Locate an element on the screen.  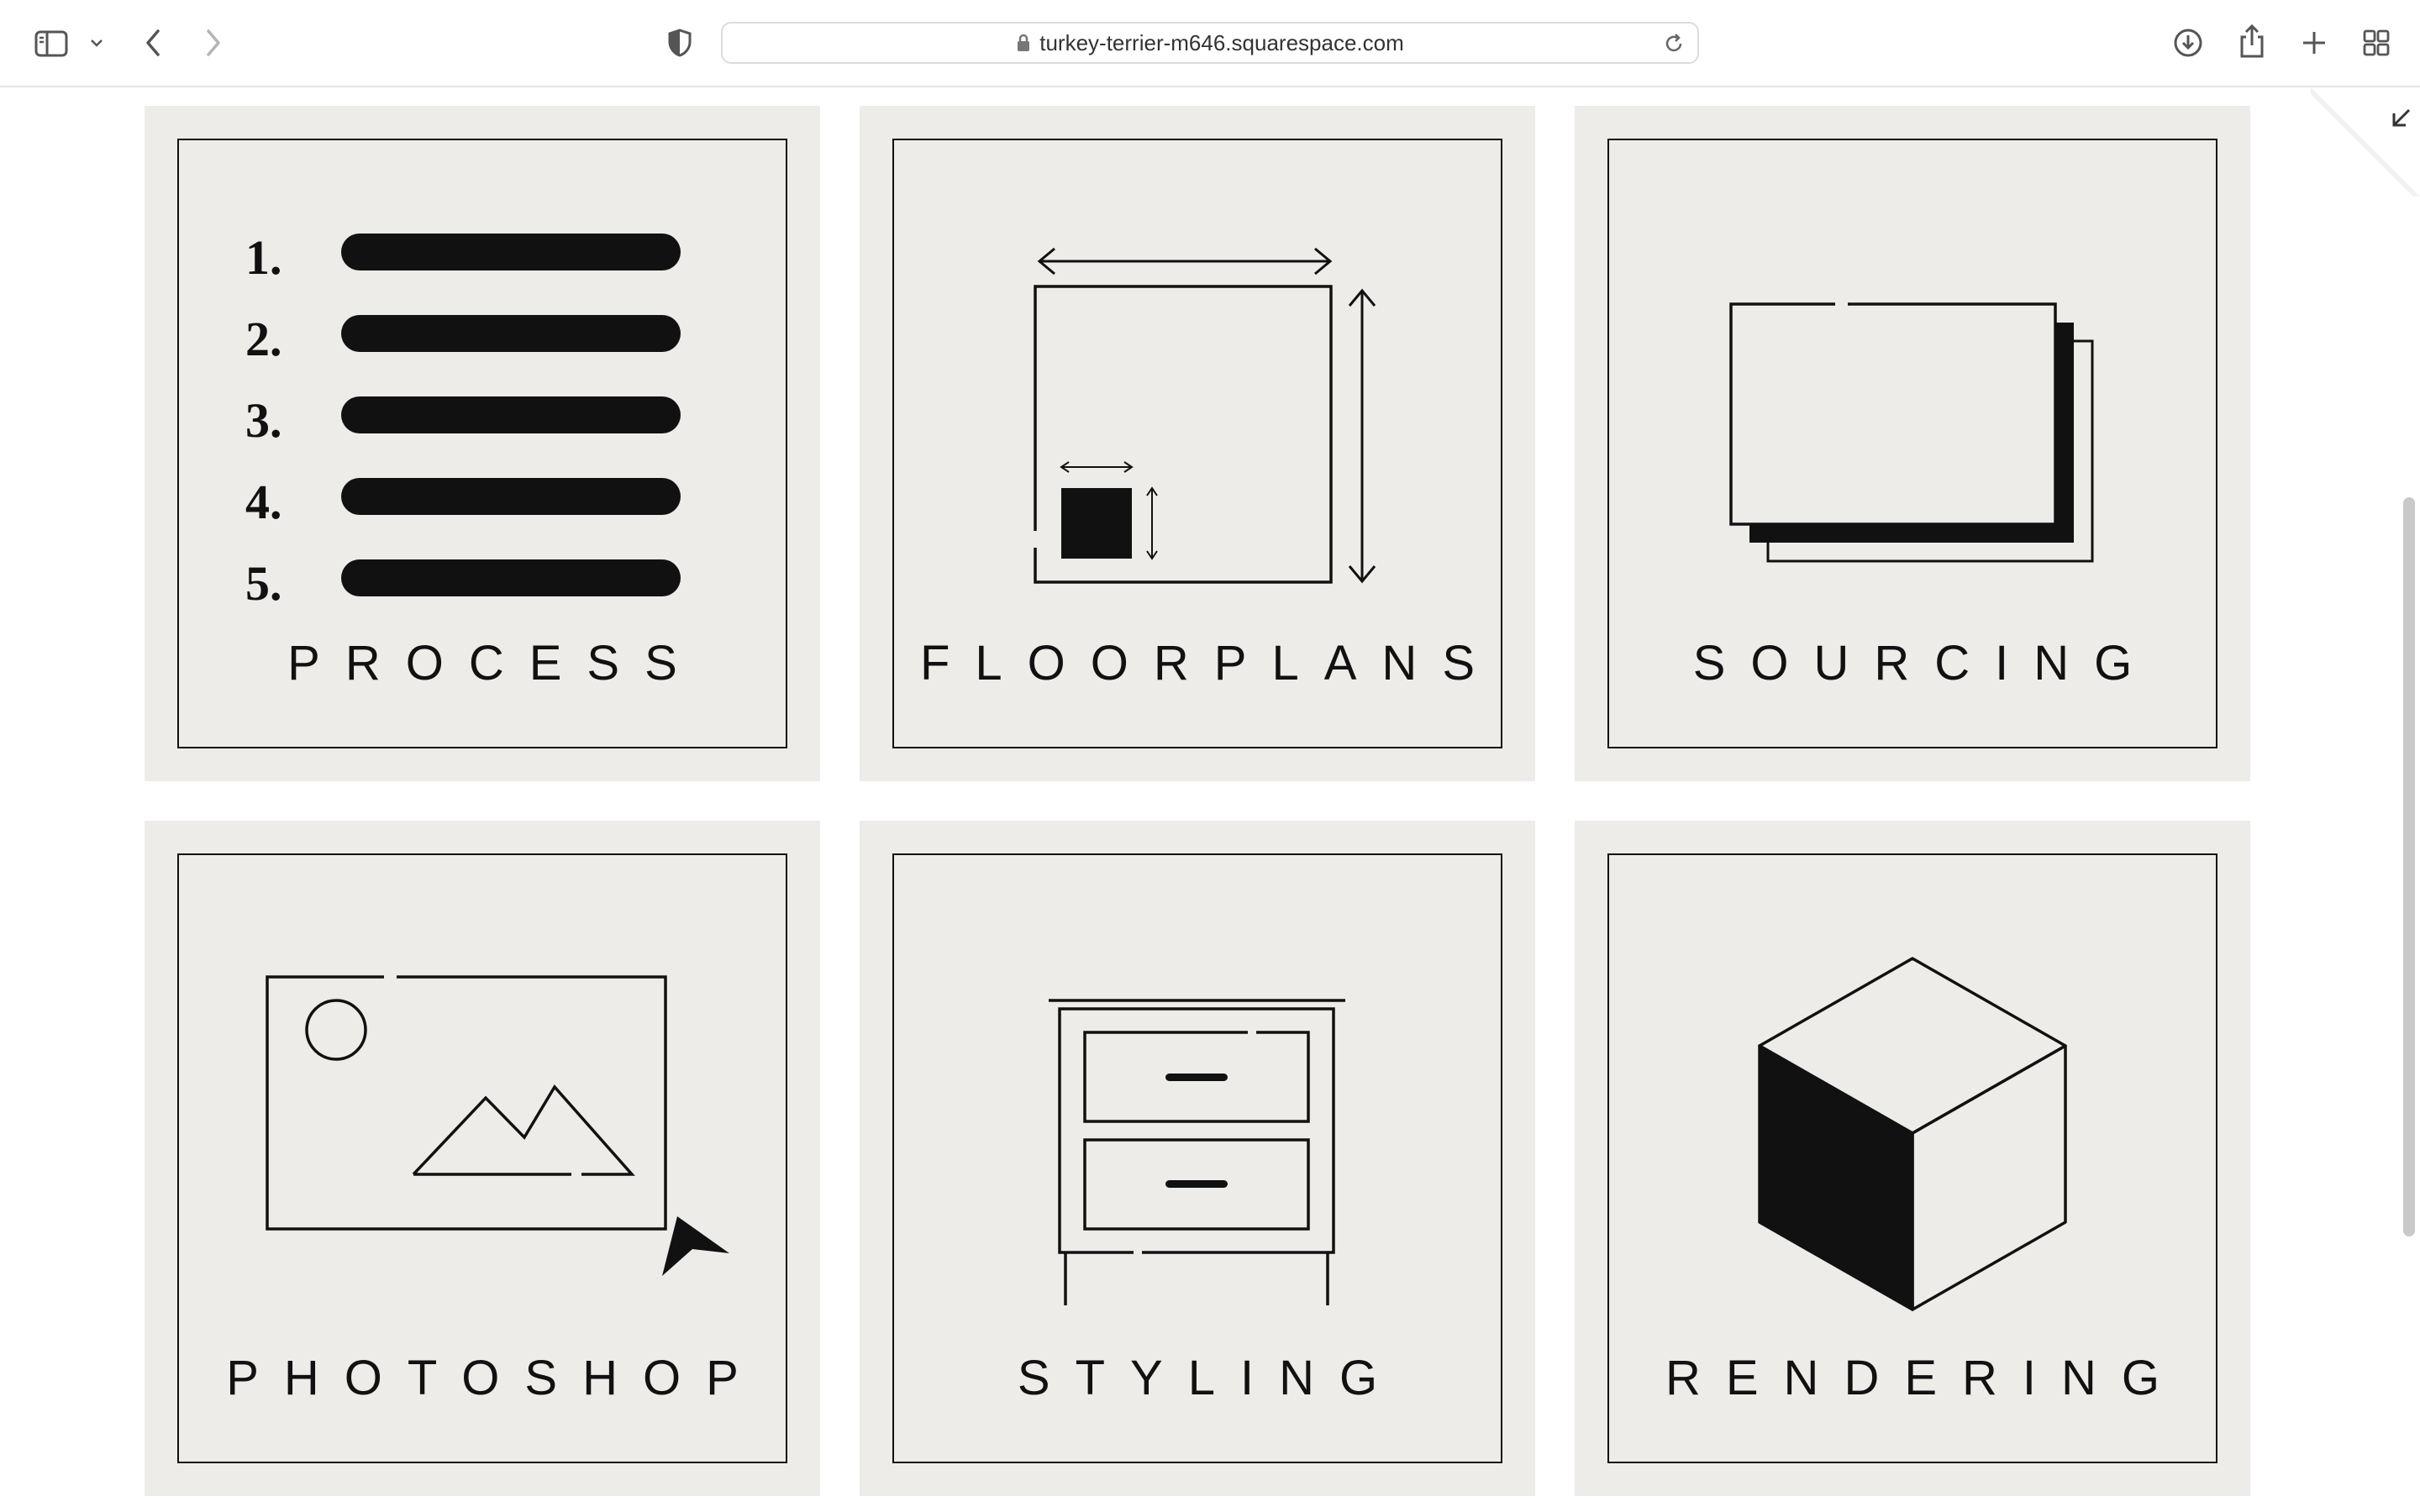
card-label: STYLING is located at coordinates (1210, 1378).